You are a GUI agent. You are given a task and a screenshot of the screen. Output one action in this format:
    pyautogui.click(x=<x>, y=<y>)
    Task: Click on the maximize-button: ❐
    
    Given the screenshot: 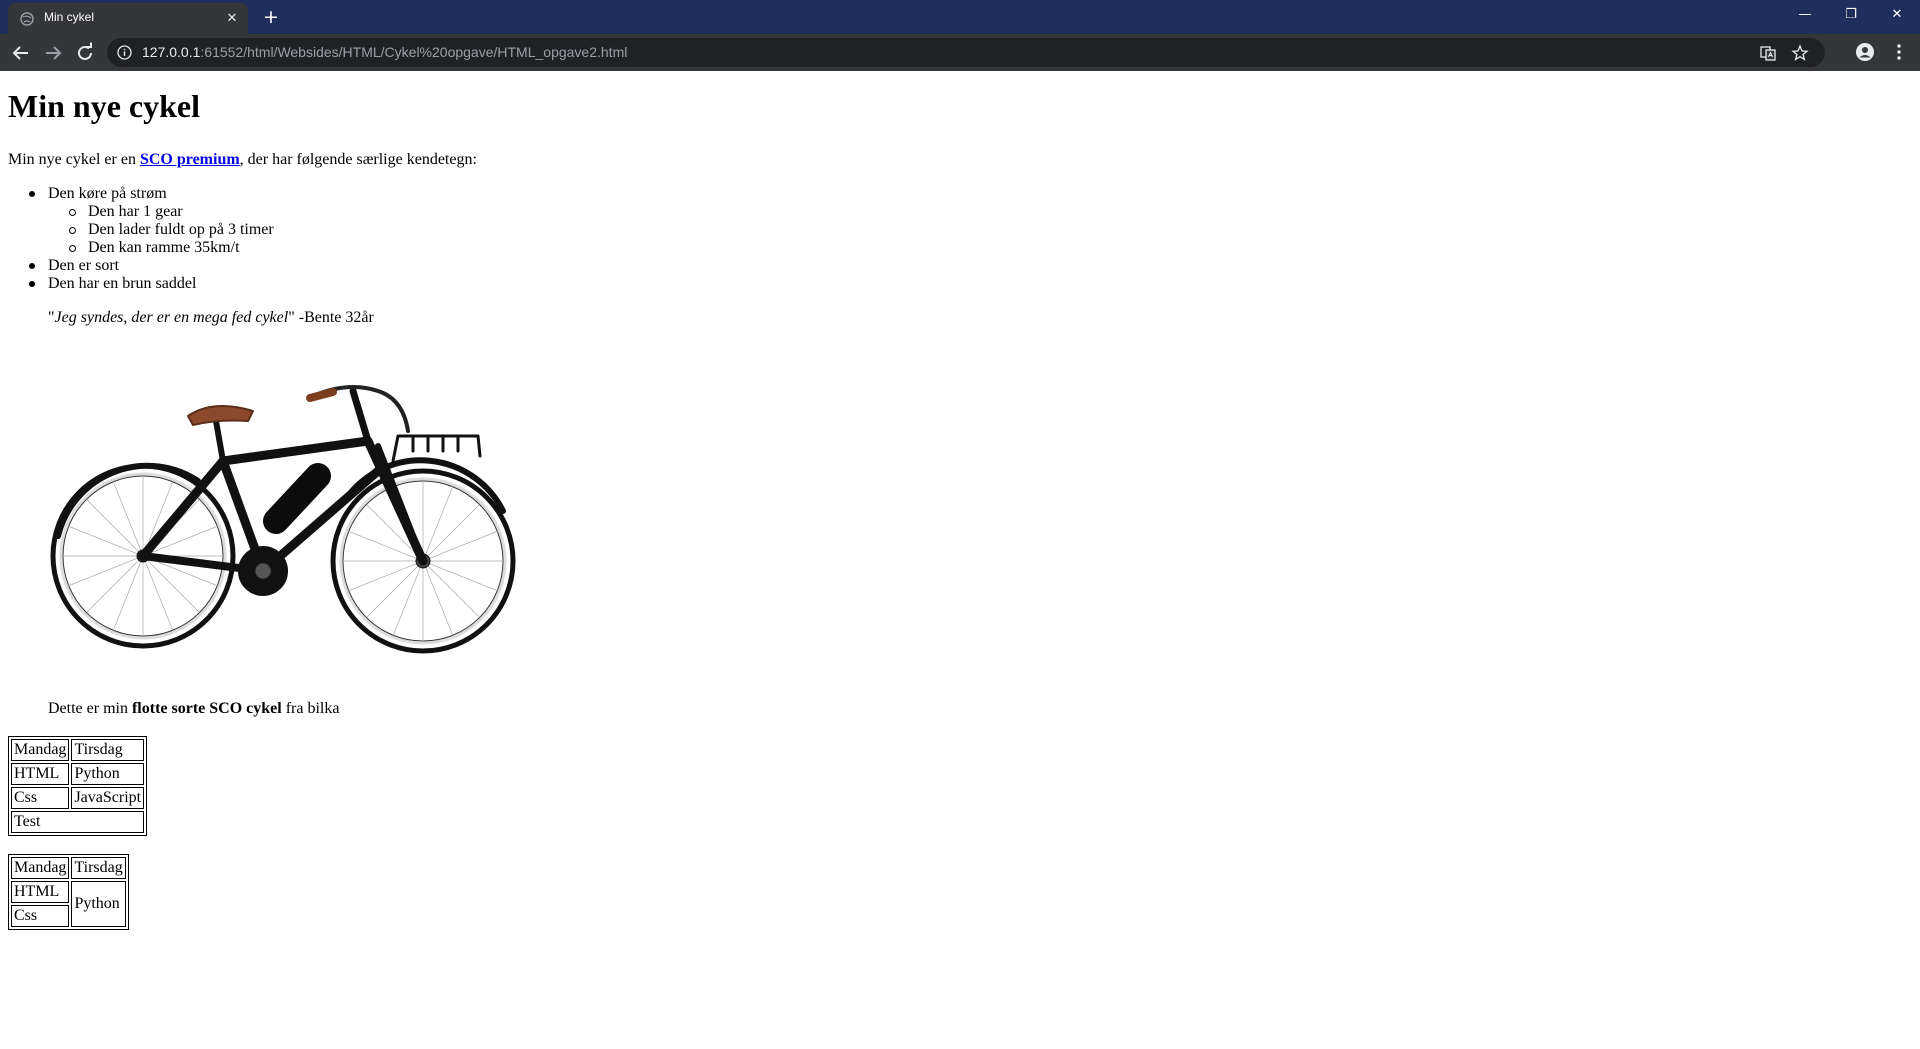 What is the action you would take?
    pyautogui.click(x=1851, y=15)
    